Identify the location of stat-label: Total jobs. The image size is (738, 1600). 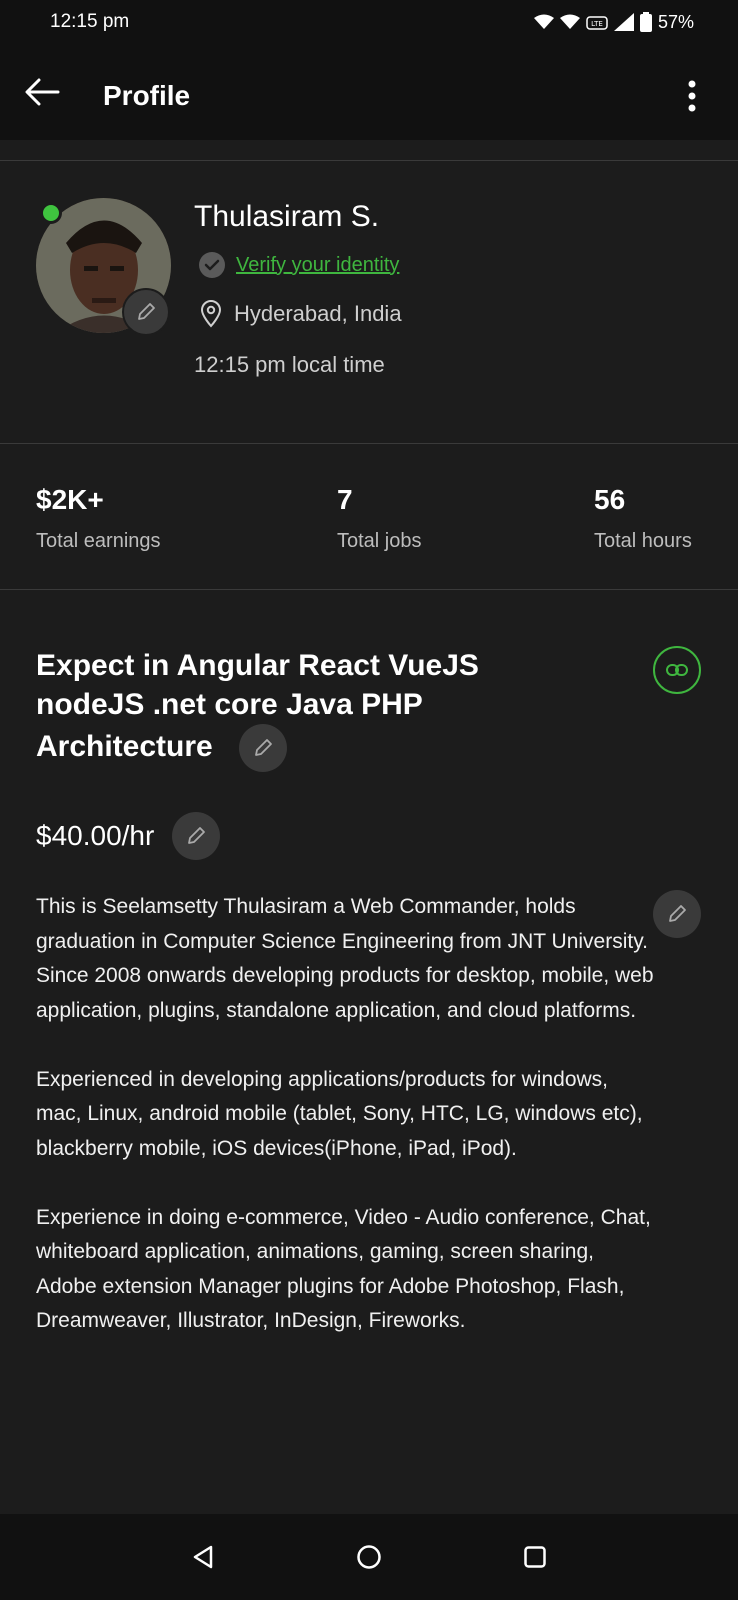
(379, 541).